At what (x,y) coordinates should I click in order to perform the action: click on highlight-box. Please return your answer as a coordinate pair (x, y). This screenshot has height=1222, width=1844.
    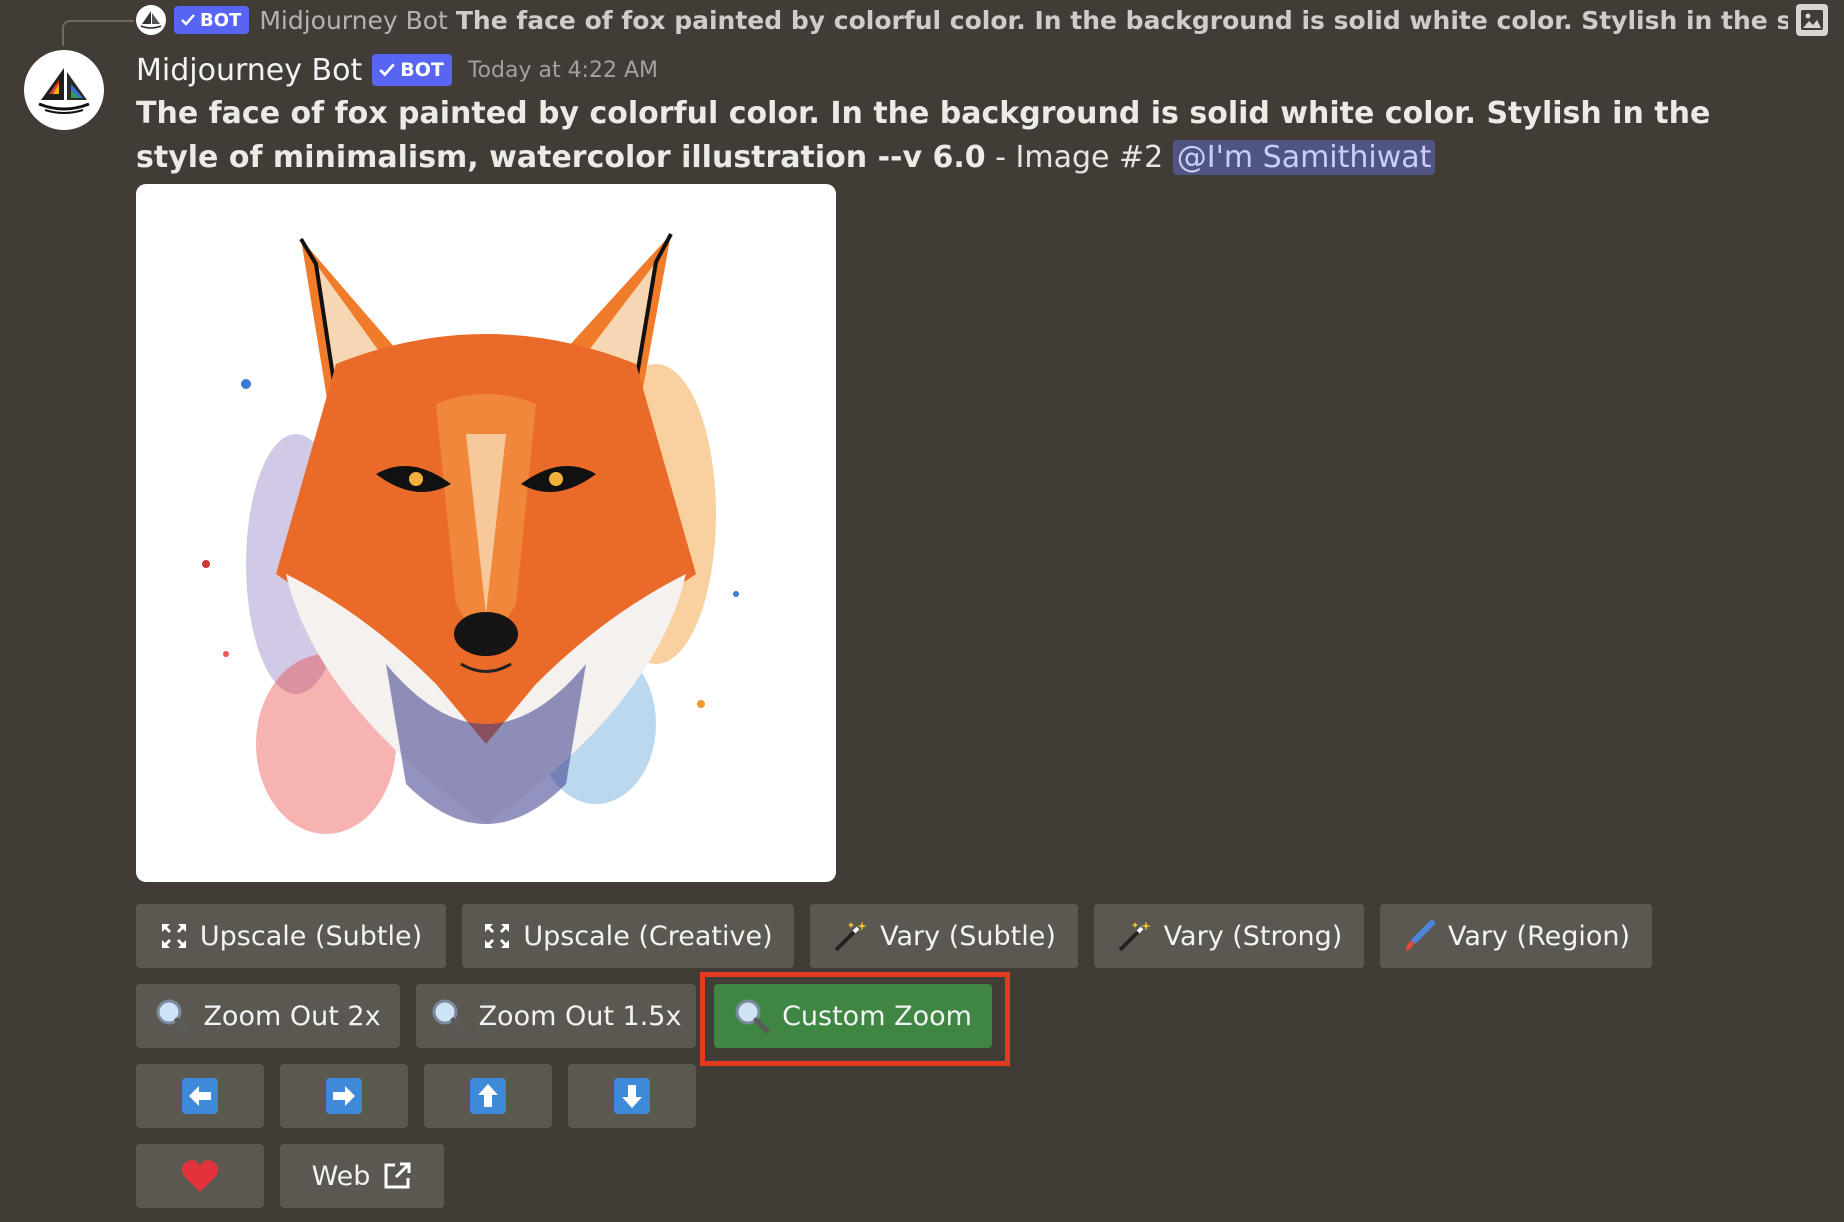
    Looking at the image, I should click on (855, 1019).